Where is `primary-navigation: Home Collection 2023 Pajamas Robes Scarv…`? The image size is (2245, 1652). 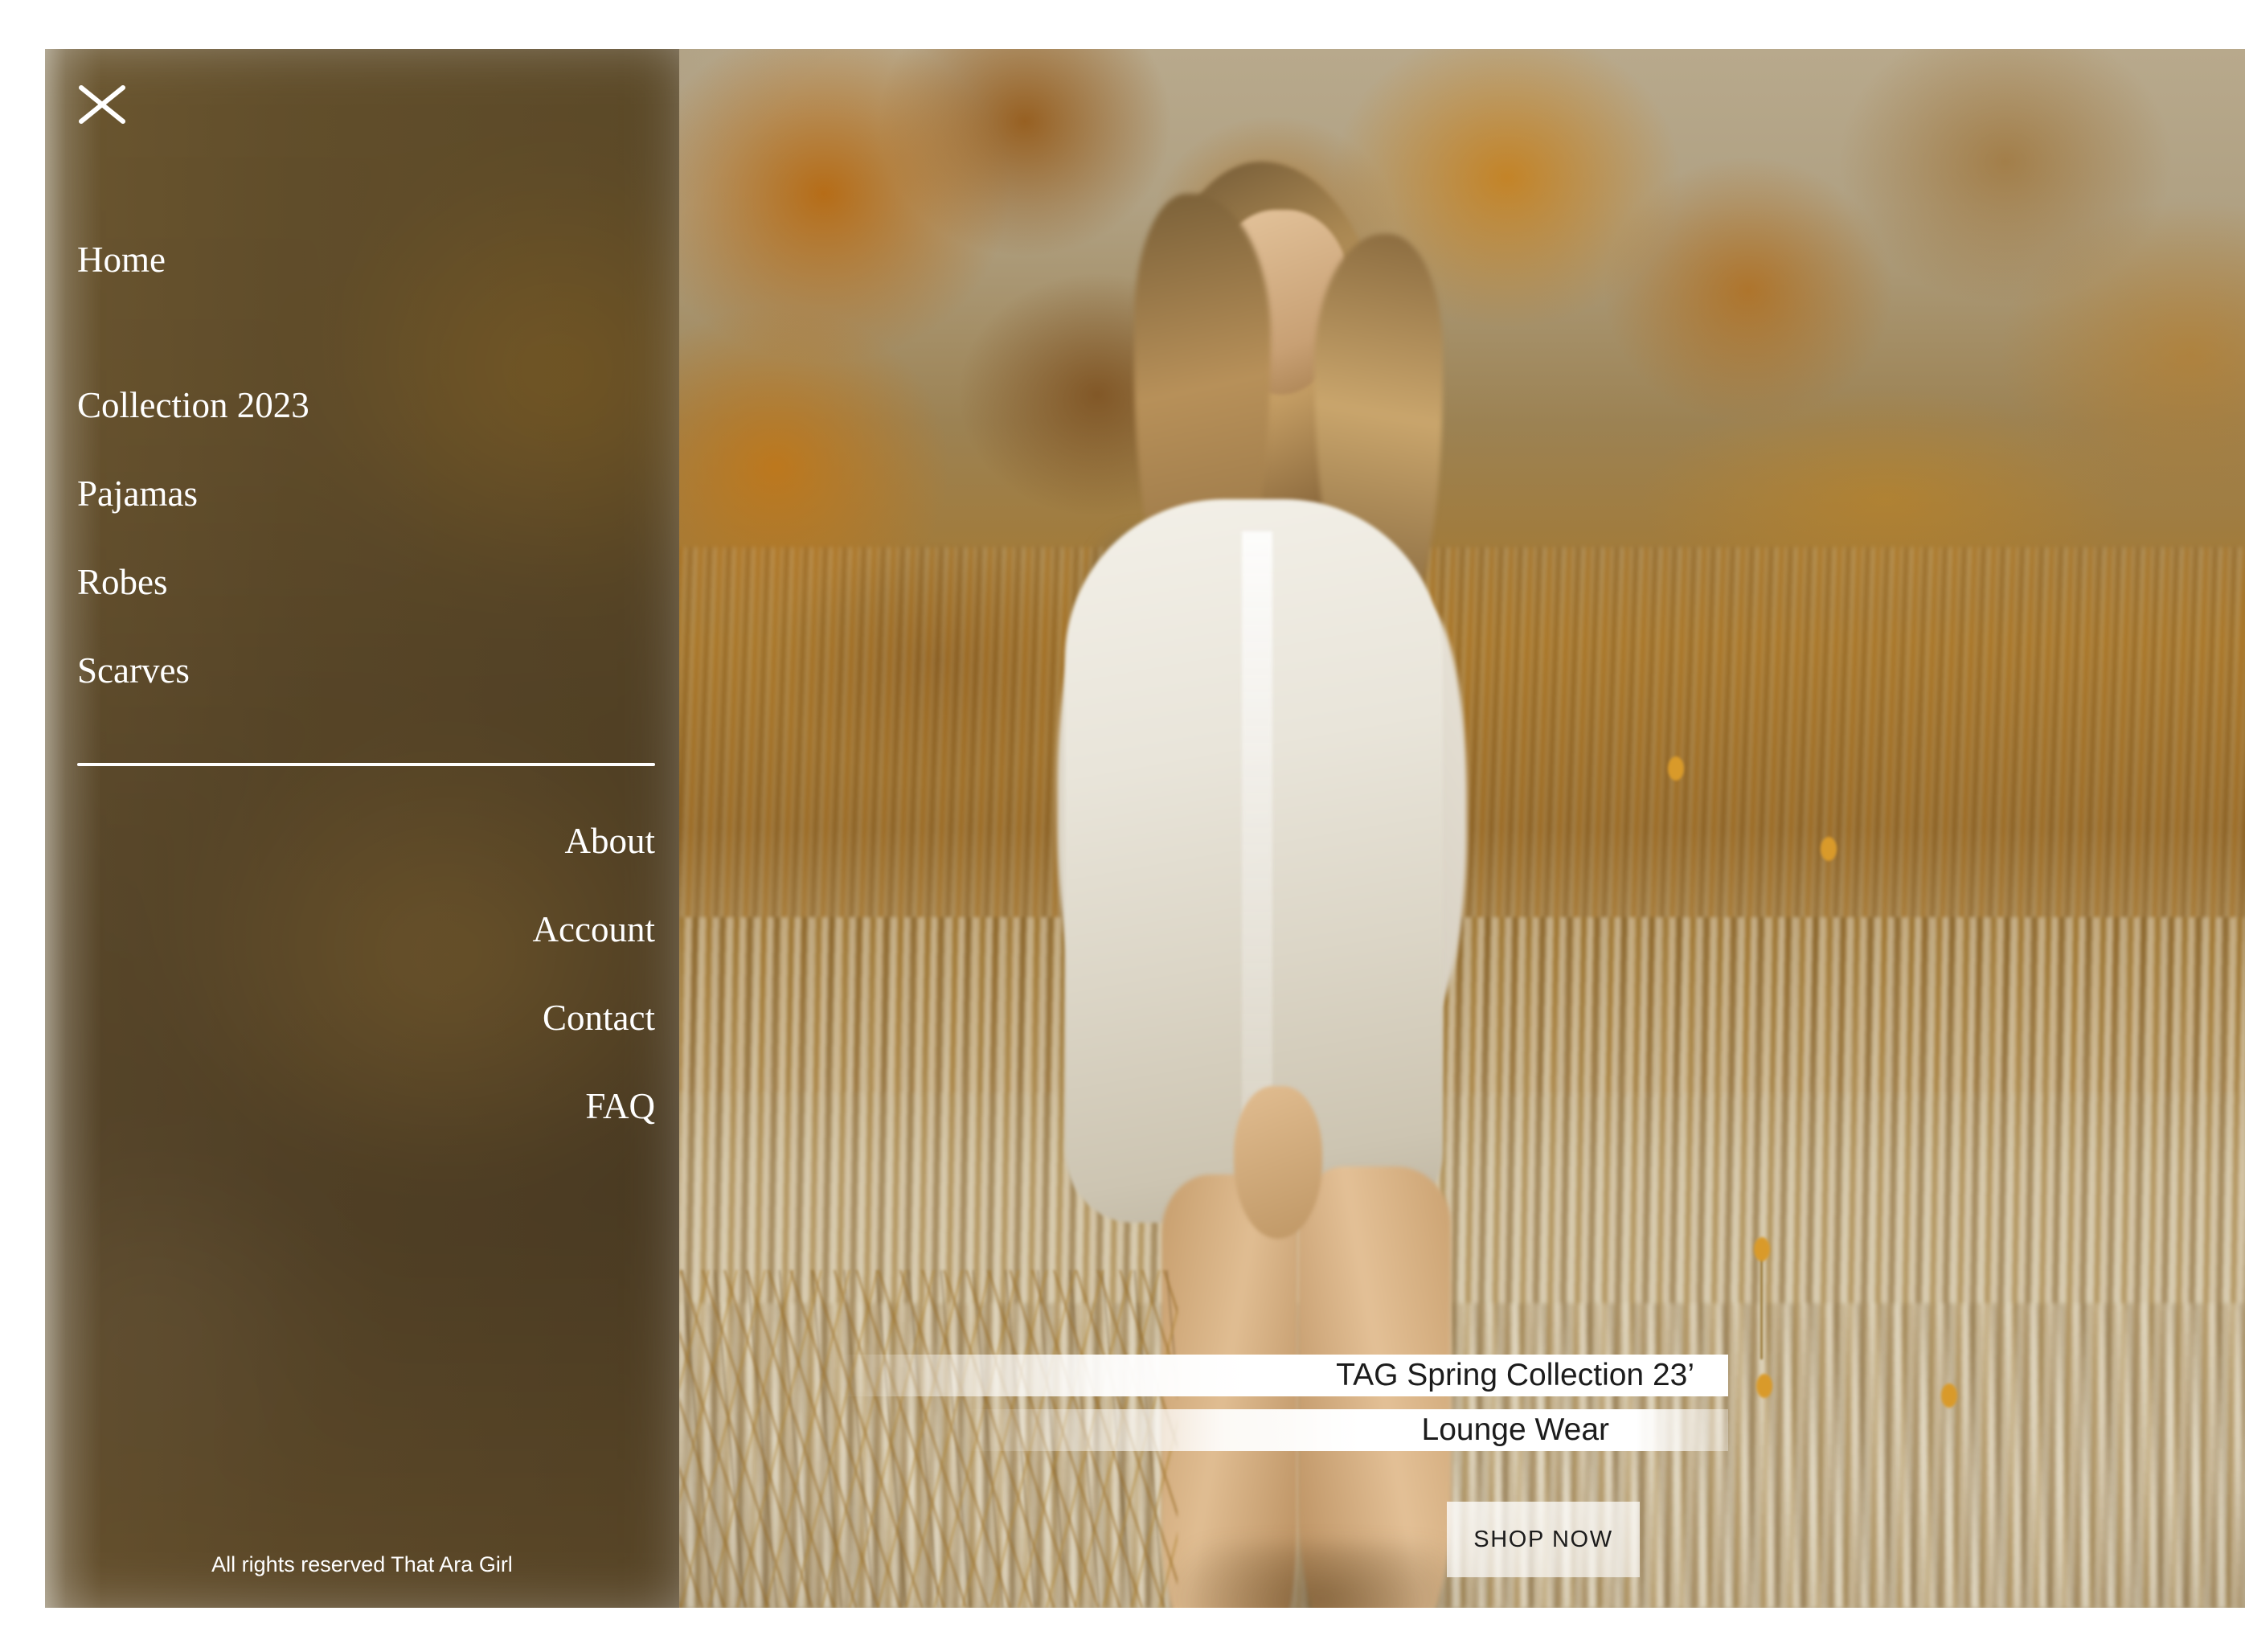 primary-navigation: Home Collection 2023 Pajamas Robes Scarv… is located at coordinates (358, 465).